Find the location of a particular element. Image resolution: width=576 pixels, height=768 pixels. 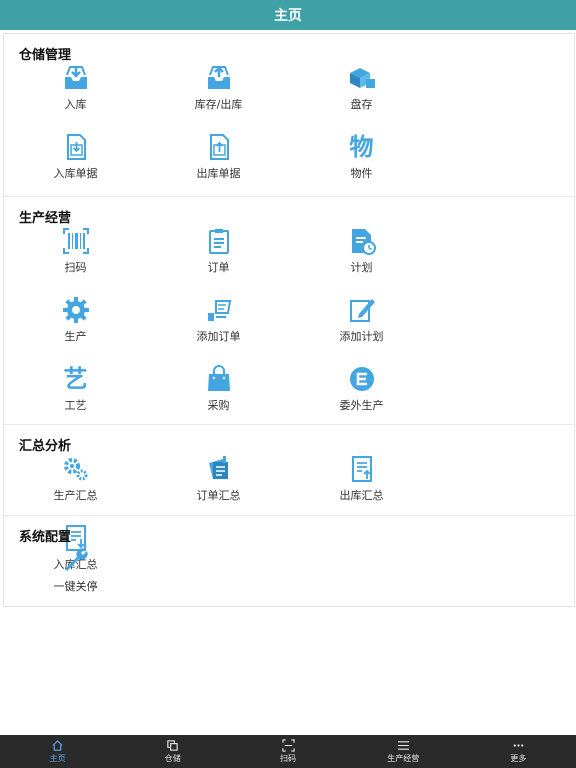

menu-item-inbound: 入库 is located at coordinates (75, 95).